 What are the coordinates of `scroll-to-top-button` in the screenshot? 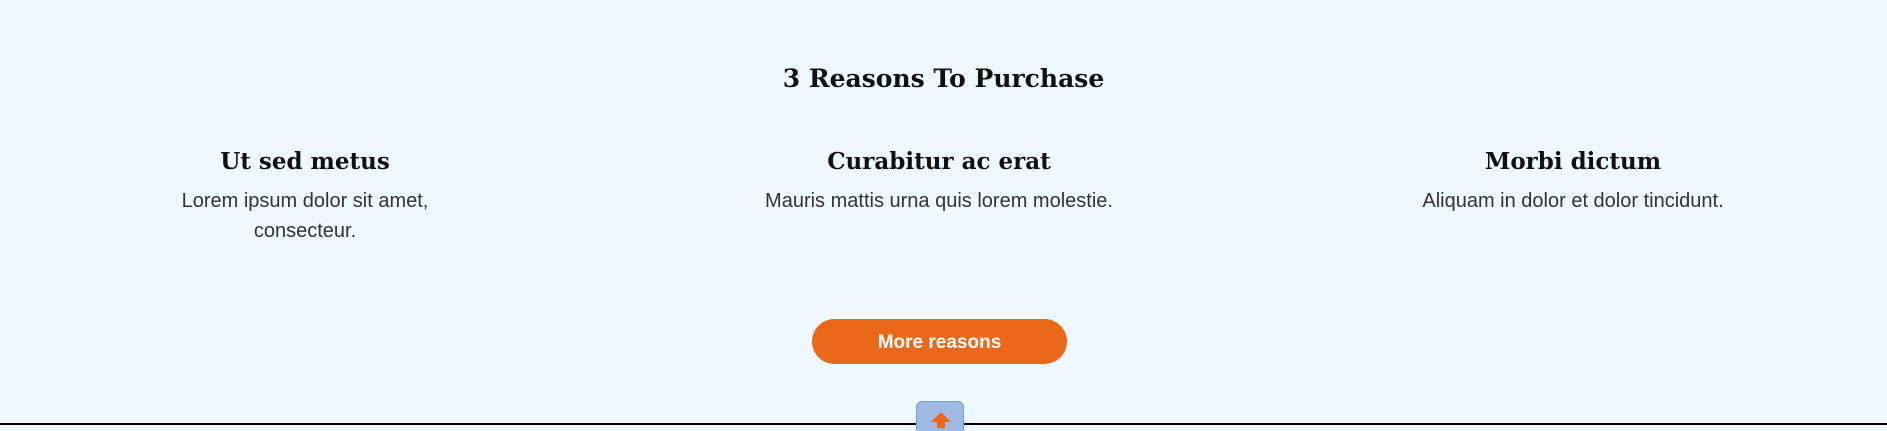 It's located at (940, 416).